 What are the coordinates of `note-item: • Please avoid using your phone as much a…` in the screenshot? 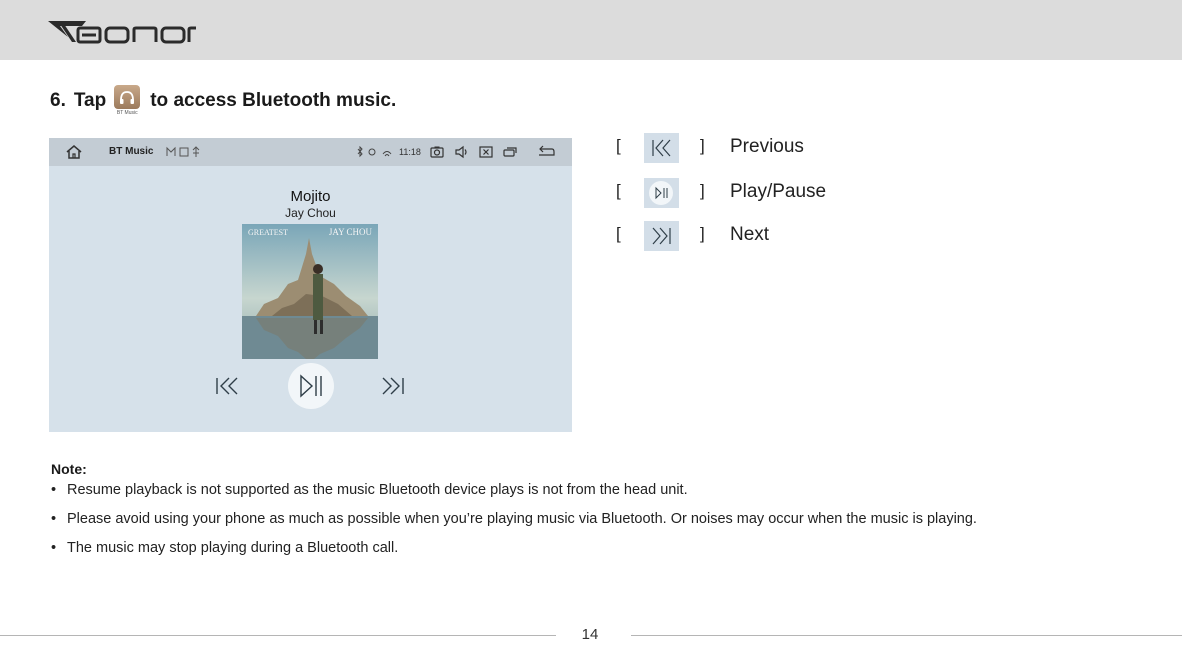 It's located at (514, 519).